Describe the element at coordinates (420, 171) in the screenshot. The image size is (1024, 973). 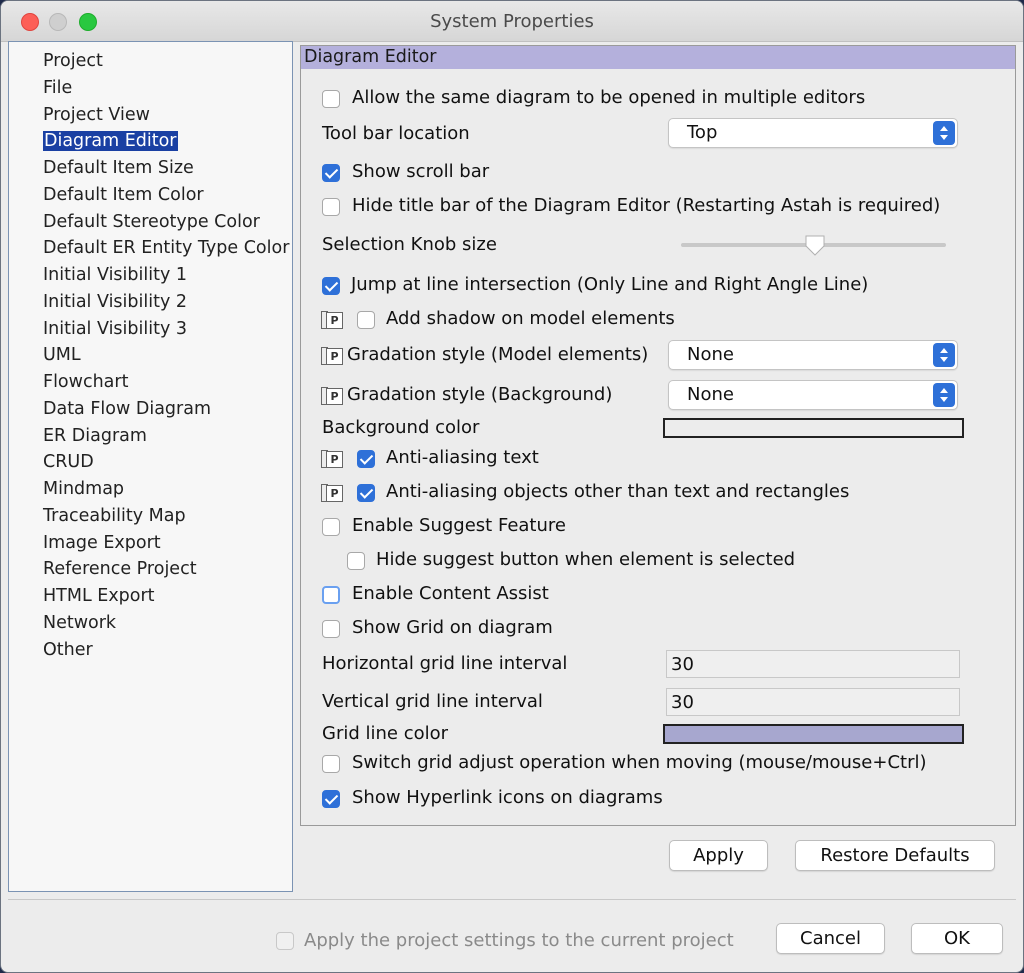
I see `show-scroll-bar-label: Show scroll bar` at that location.